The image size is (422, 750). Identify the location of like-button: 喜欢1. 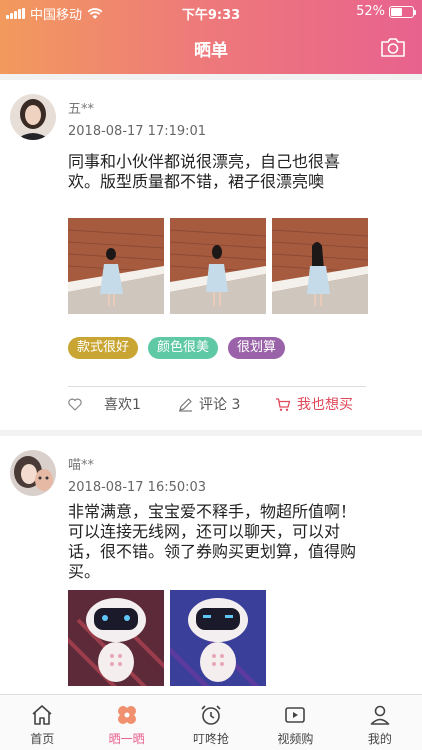
(104, 404).